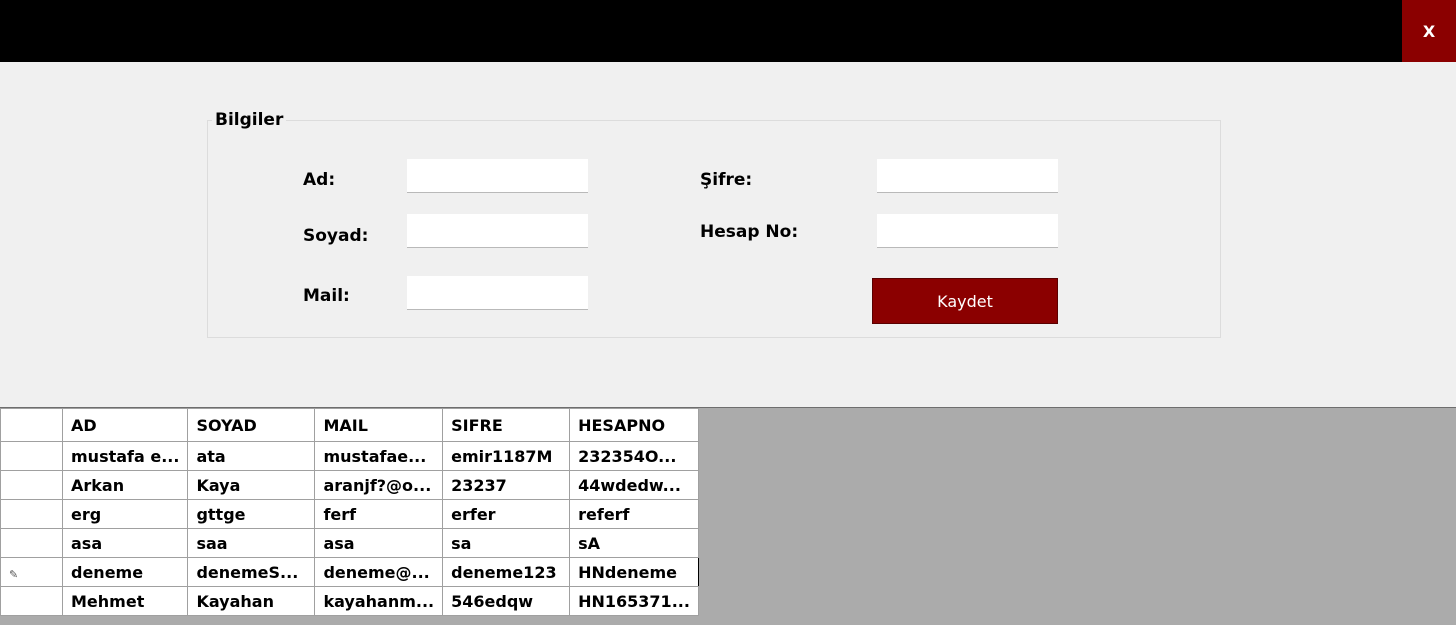 Image resolution: width=1456 pixels, height=625 pixels. I want to click on cell-ad: Arkan, so click(125, 485).